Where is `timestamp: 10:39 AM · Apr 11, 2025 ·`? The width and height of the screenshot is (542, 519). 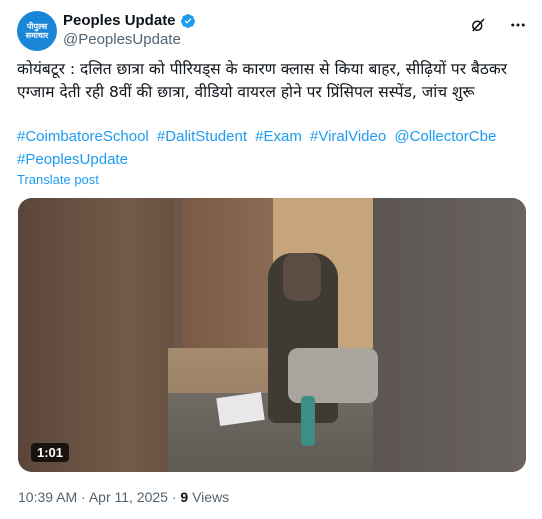 timestamp: 10:39 AM · Apr 11, 2025 · is located at coordinates (99, 497).